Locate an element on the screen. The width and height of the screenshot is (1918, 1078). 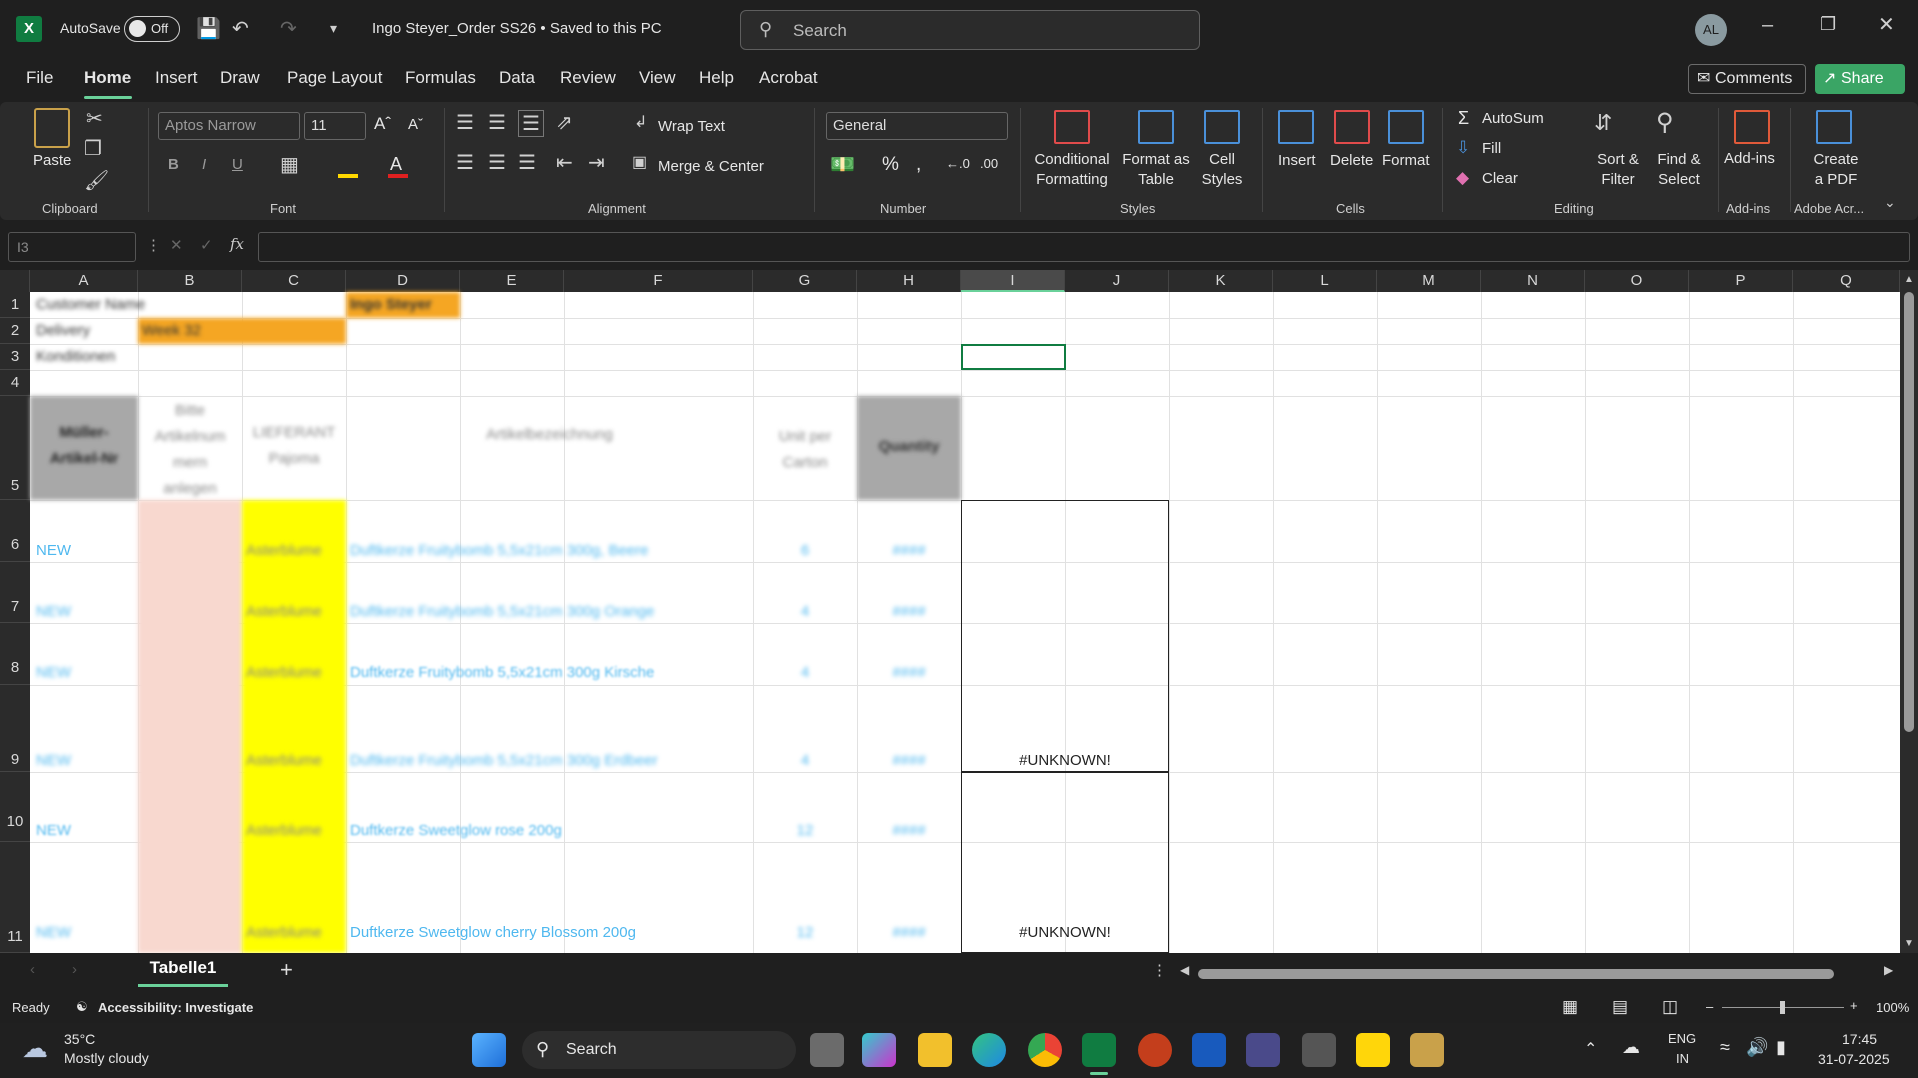
cell-a2: Delivery is located at coordinates (63, 330).